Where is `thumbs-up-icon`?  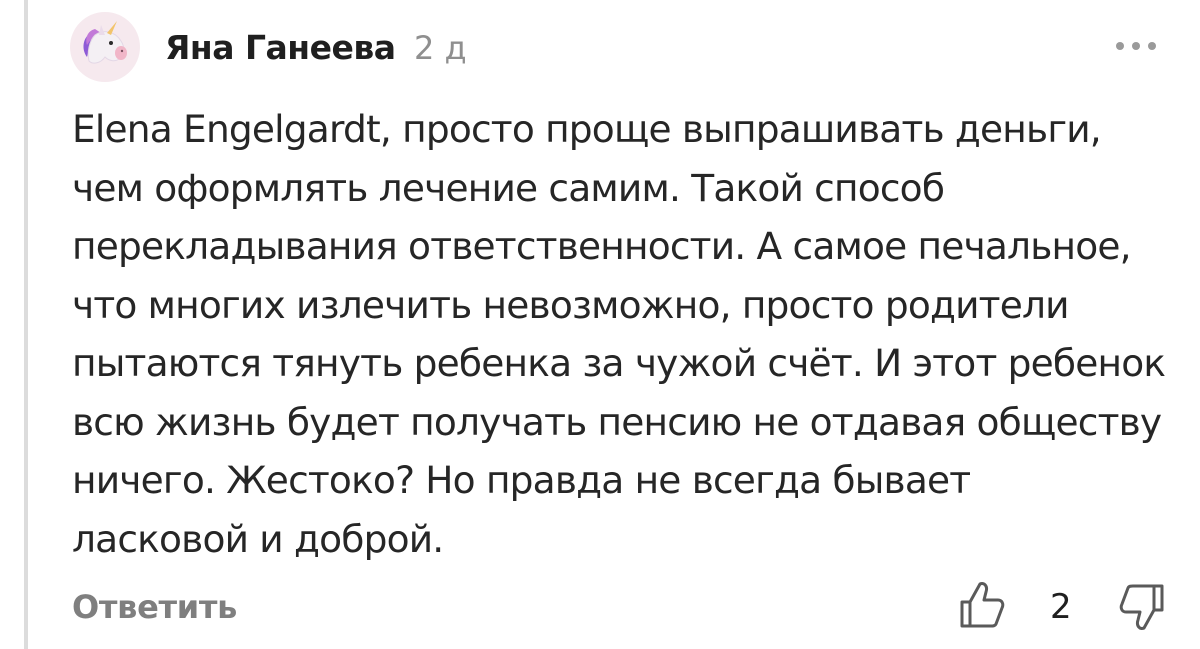
thumbs-up-icon is located at coordinates (982, 605).